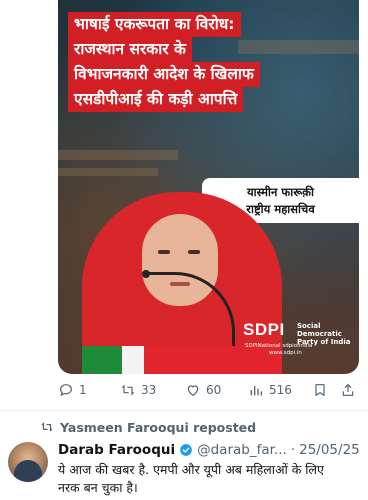 This screenshot has height=500, width=368. Describe the element at coordinates (329, 450) in the screenshot. I see `tweet-date: 25/05/25` at that location.